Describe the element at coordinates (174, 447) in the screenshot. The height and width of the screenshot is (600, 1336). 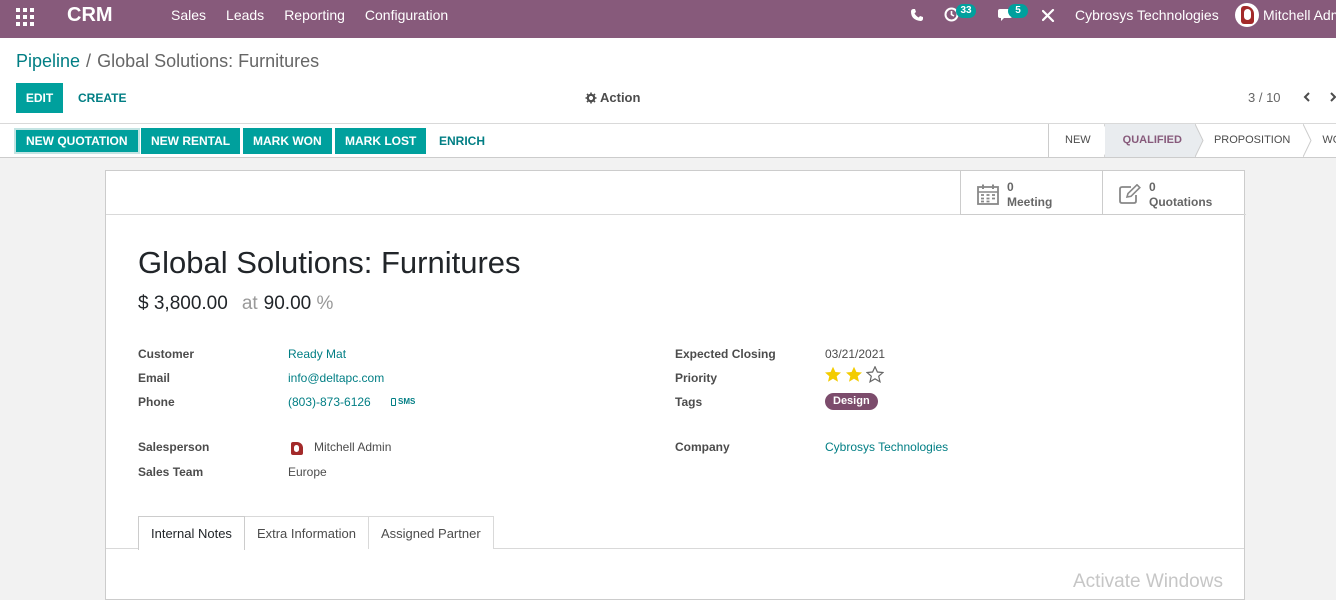
I see `salesperson-label: Salesperson` at that location.